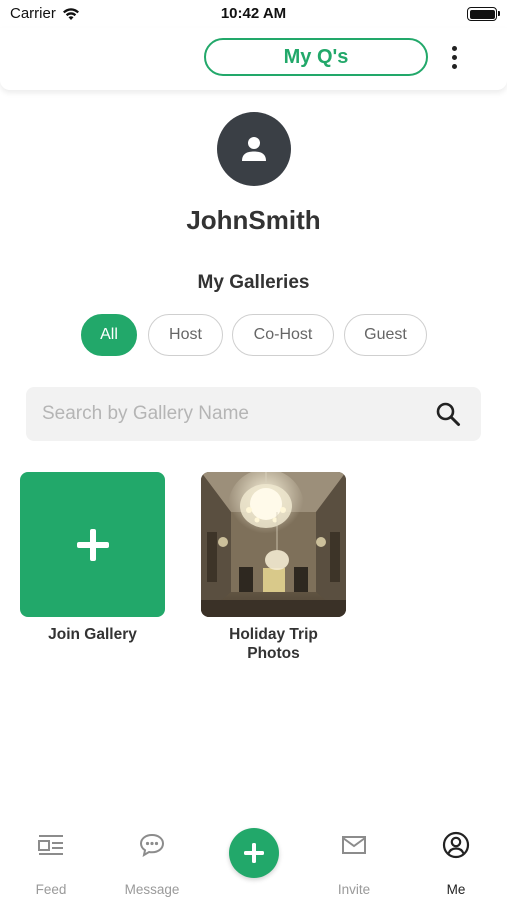  I want to click on tab-invite: Invite, so click(354, 865).